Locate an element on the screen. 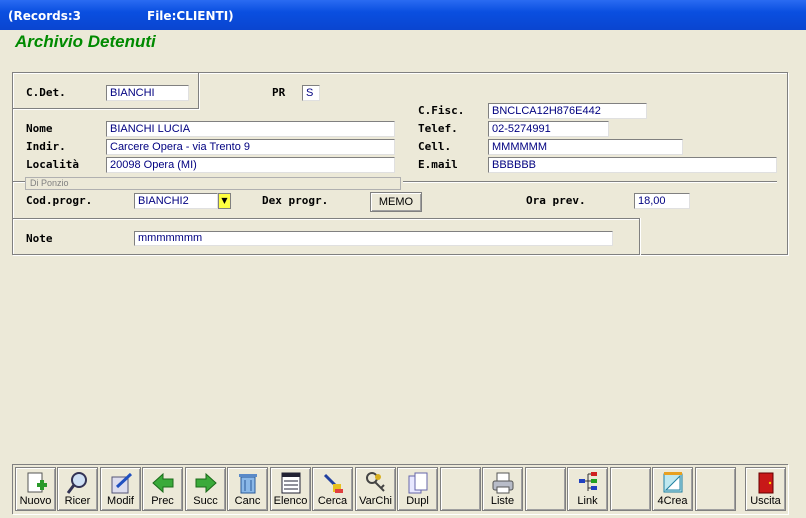  codprogr-dropdown-button: ▼ is located at coordinates (224, 201).